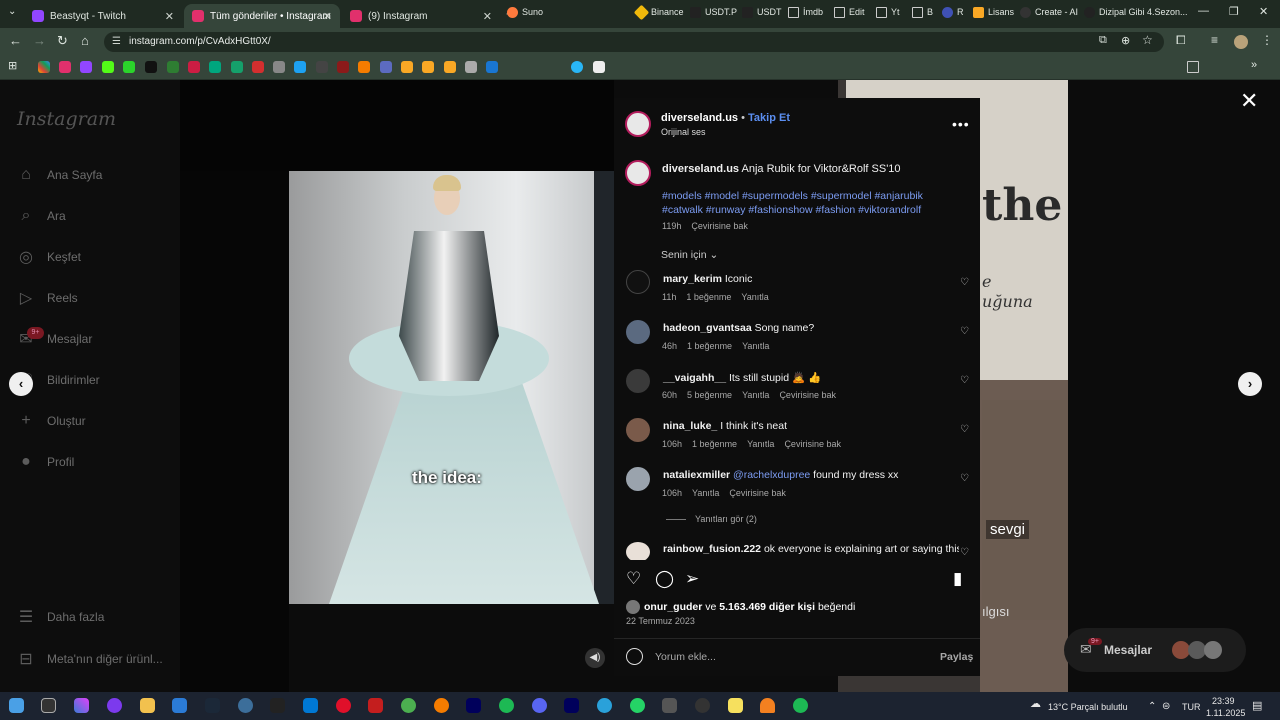  Describe the element at coordinates (769, 118) in the screenshot. I see `follow-button: Takip Et` at that location.